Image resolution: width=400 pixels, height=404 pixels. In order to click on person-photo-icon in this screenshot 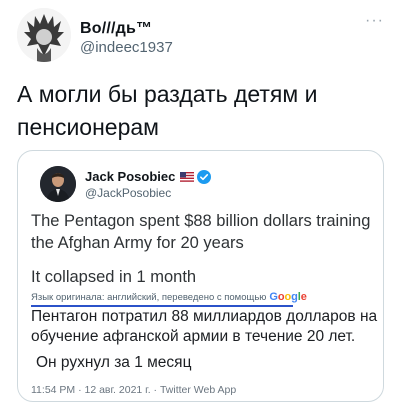, I will do `click(58, 184)`.